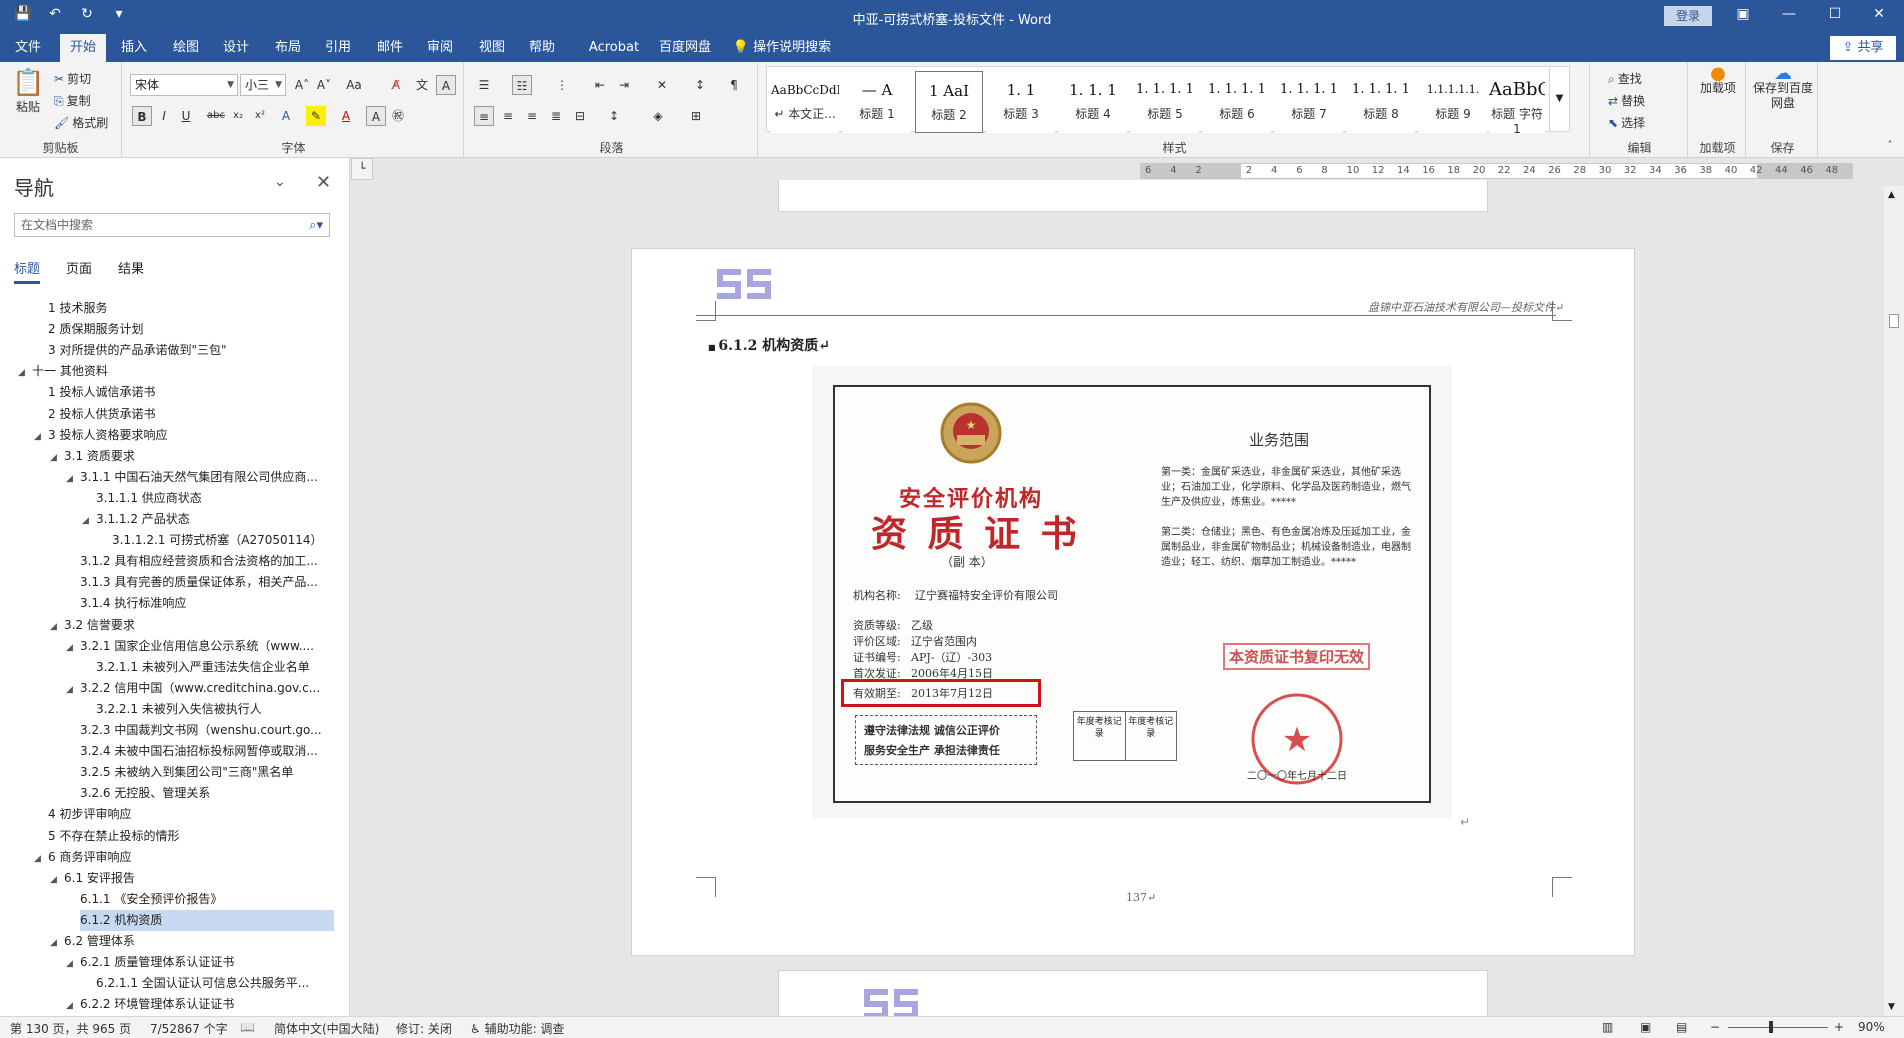  What do you see at coordinates (79, 271) in the screenshot?
I see `tab-pages: 页面` at bounding box center [79, 271].